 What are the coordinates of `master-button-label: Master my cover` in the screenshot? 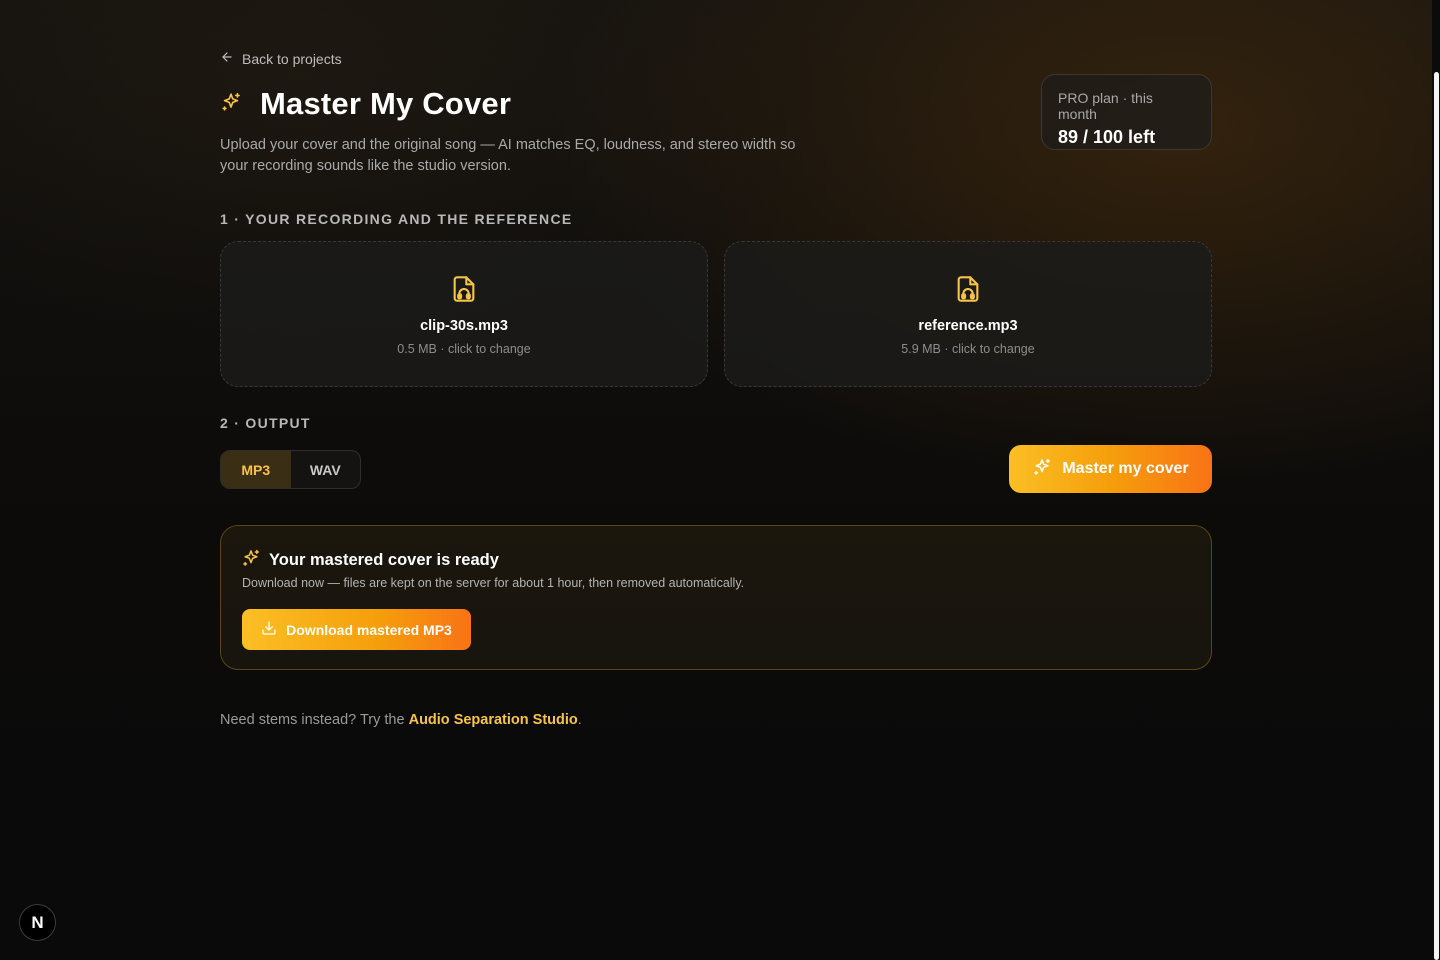 It's located at (1125, 468).